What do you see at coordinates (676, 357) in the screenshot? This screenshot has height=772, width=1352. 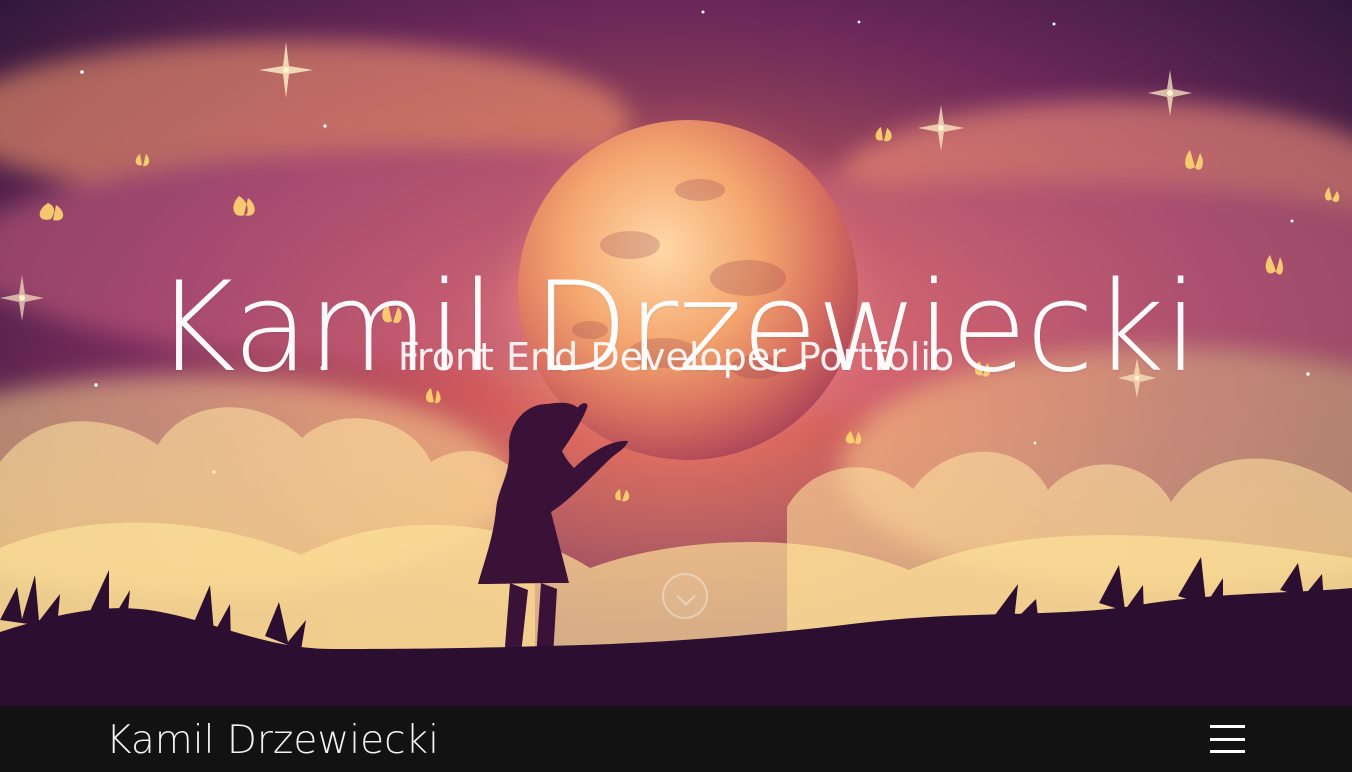 I see `hero-subtitle: Front End Developer Portfolio` at bounding box center [676, 357].